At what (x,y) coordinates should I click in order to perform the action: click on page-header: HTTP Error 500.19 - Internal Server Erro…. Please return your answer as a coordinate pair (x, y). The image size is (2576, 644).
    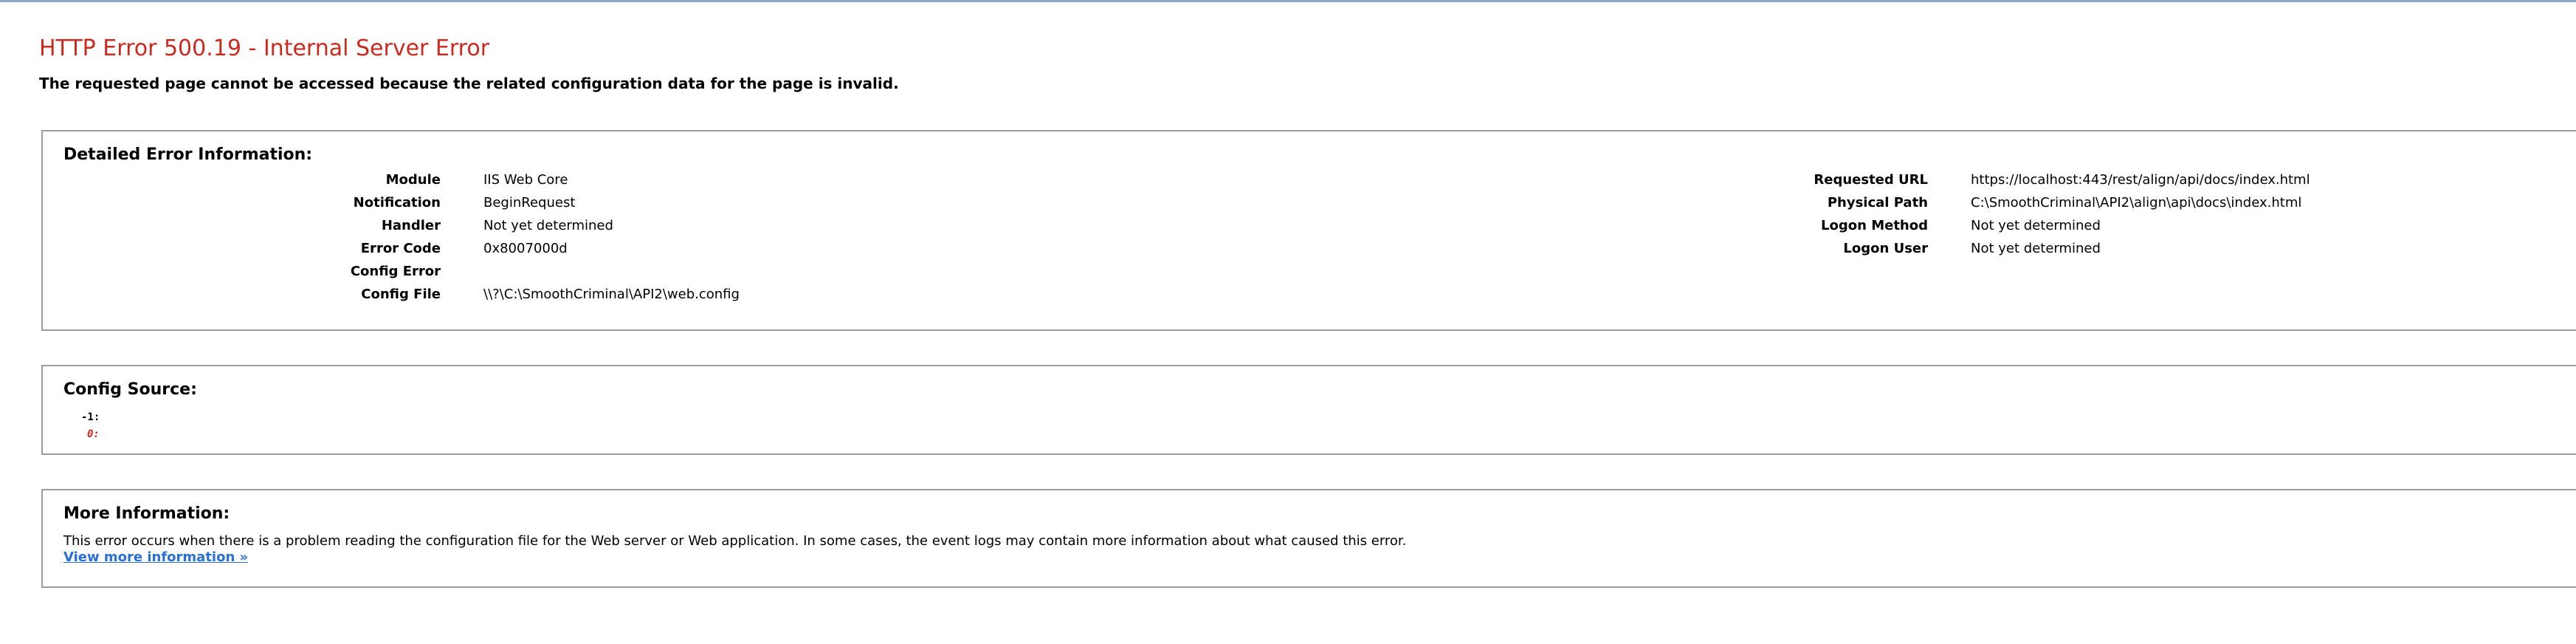
    Looking at the image, I should click on (469, 64).